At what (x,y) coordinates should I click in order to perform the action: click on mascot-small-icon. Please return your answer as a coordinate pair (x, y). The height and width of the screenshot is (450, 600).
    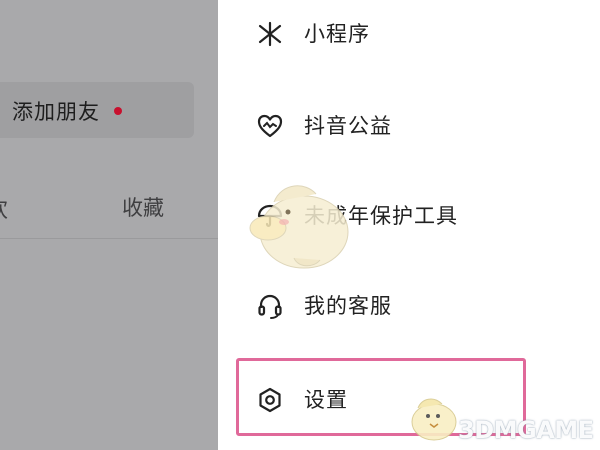
    Looking at the image, I should click on (434, 419).